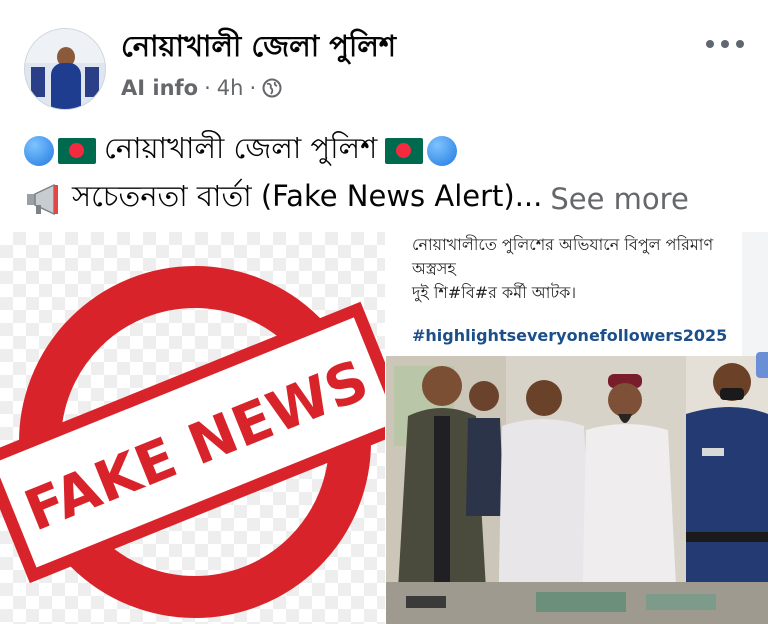  Describe the element at coordinates (159, 88) in the screenshot. I see `author-label: AI info` at that location.